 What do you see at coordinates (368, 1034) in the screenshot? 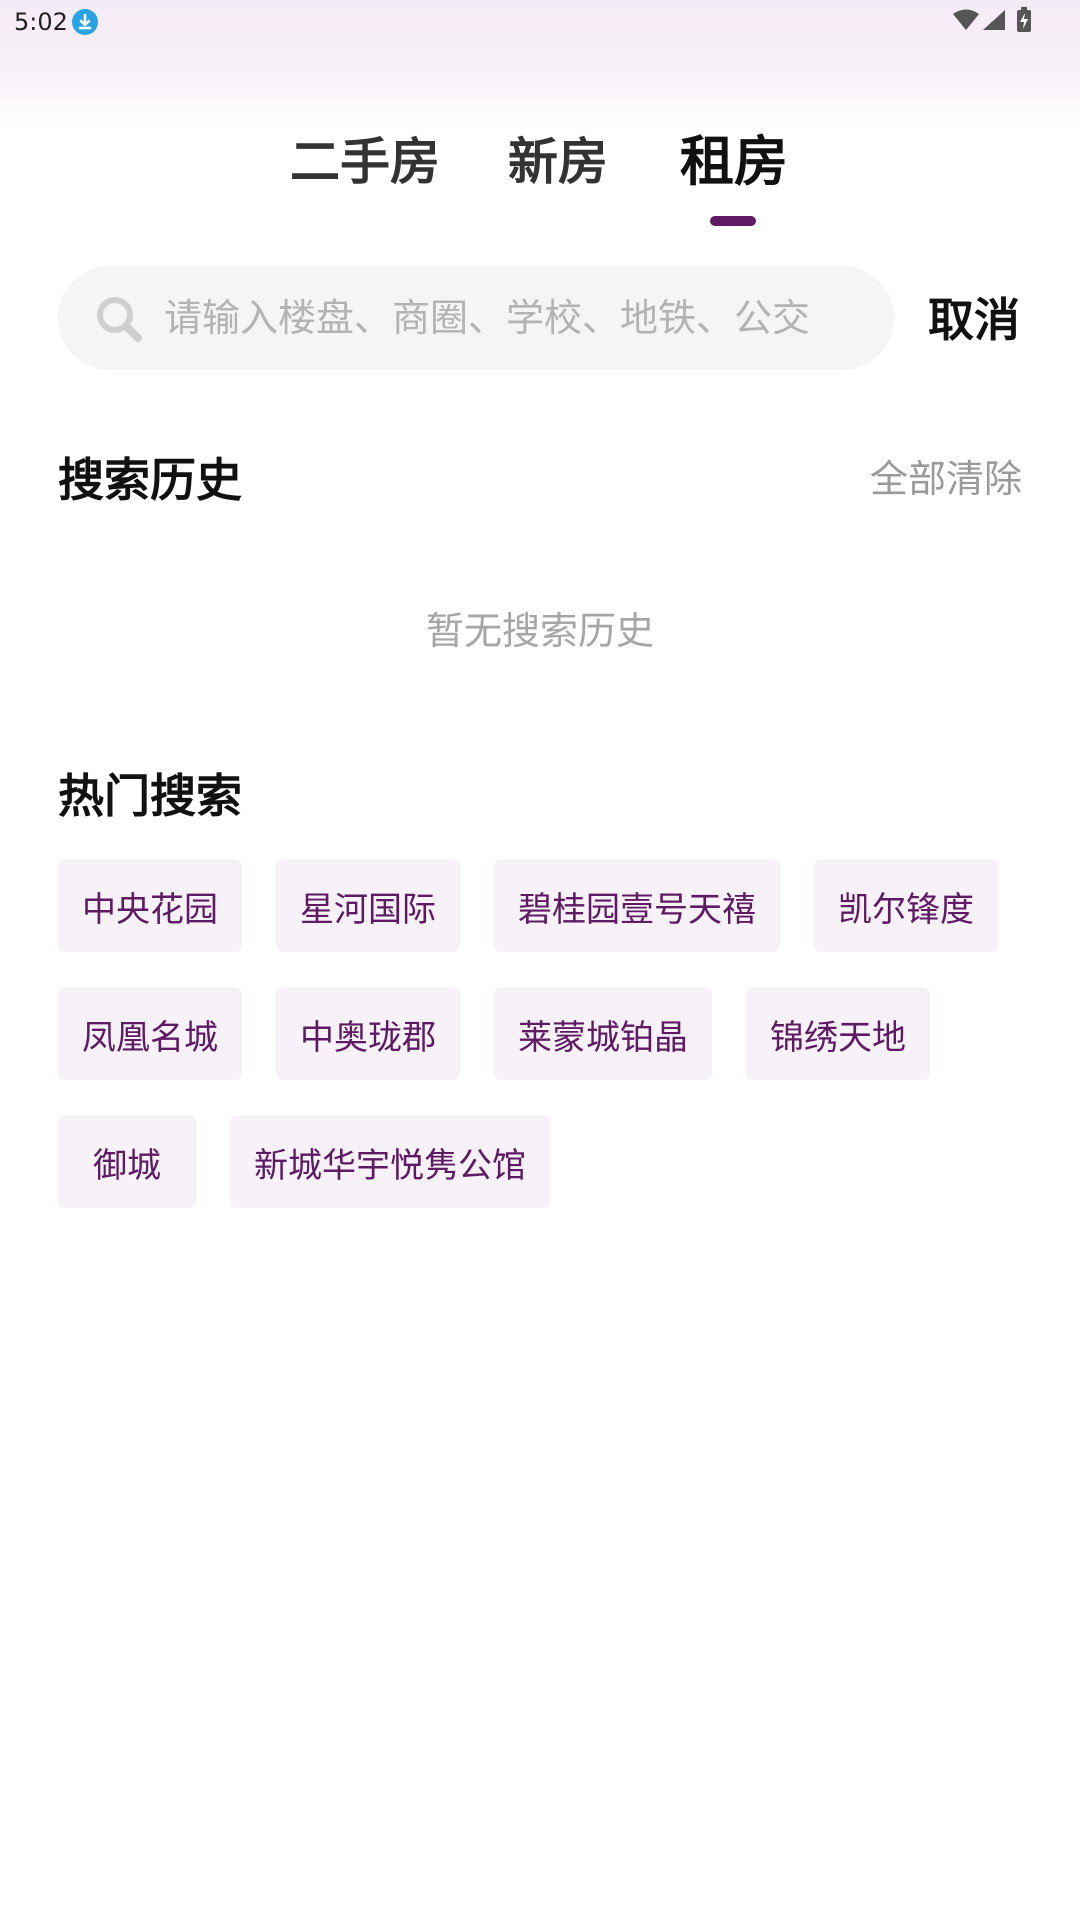
I see `hot-search-tag: 中奥珑郡` at bounding box center [368, 1034].